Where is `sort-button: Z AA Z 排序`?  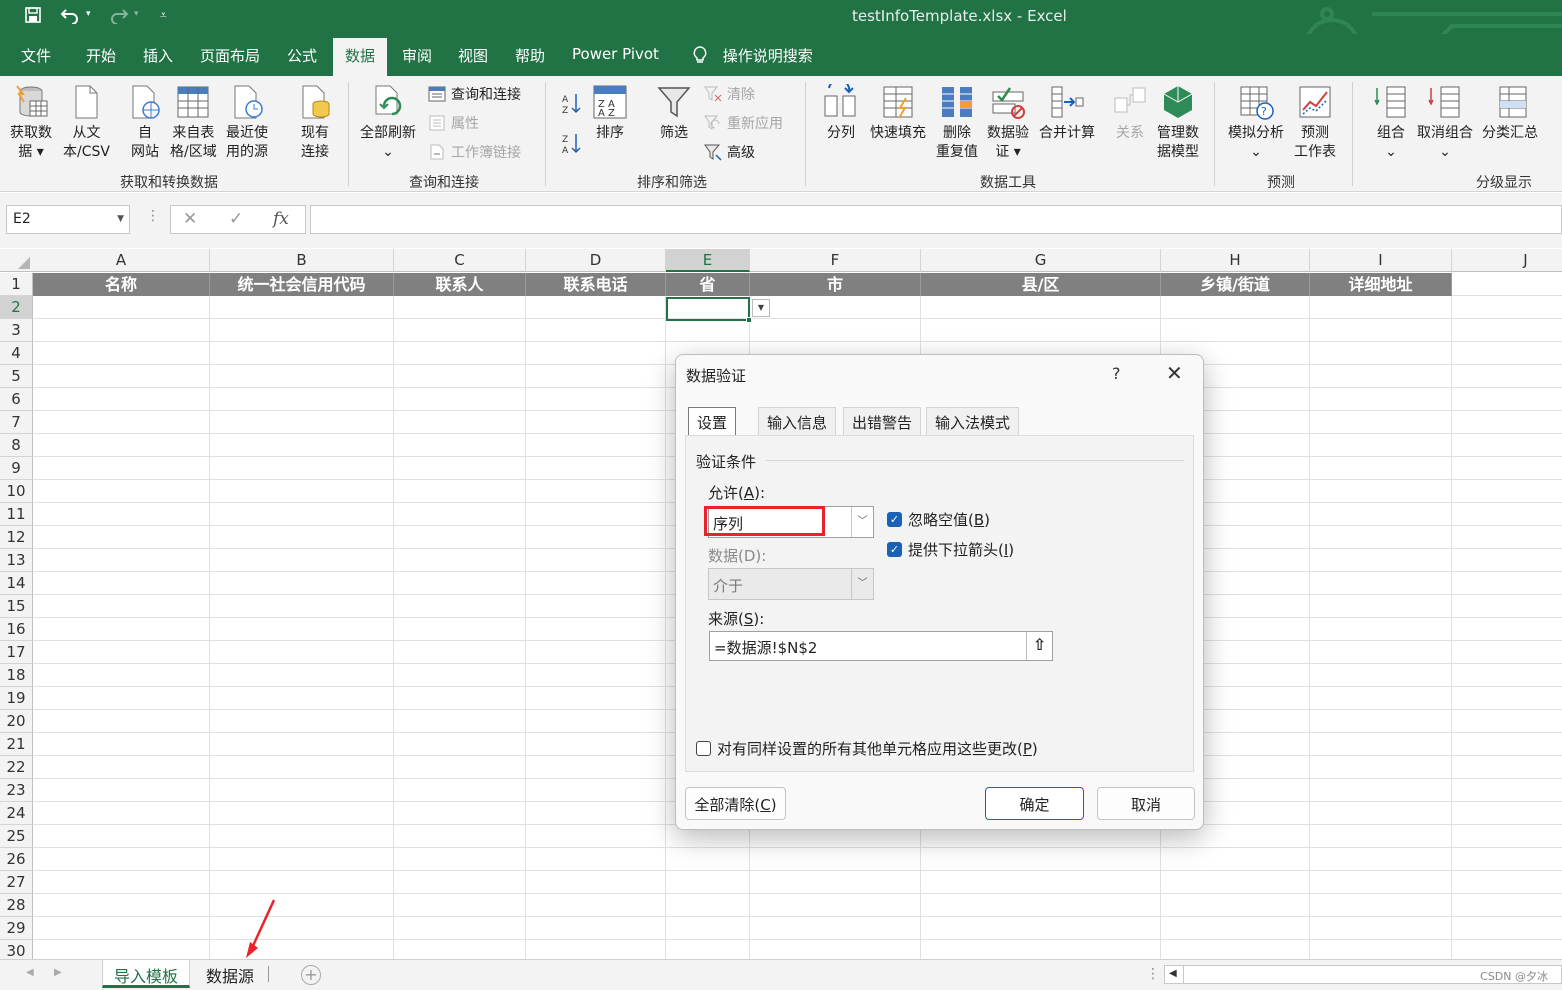 sort-button: Z AA Z 排序 is located at coordinates (610, 113).